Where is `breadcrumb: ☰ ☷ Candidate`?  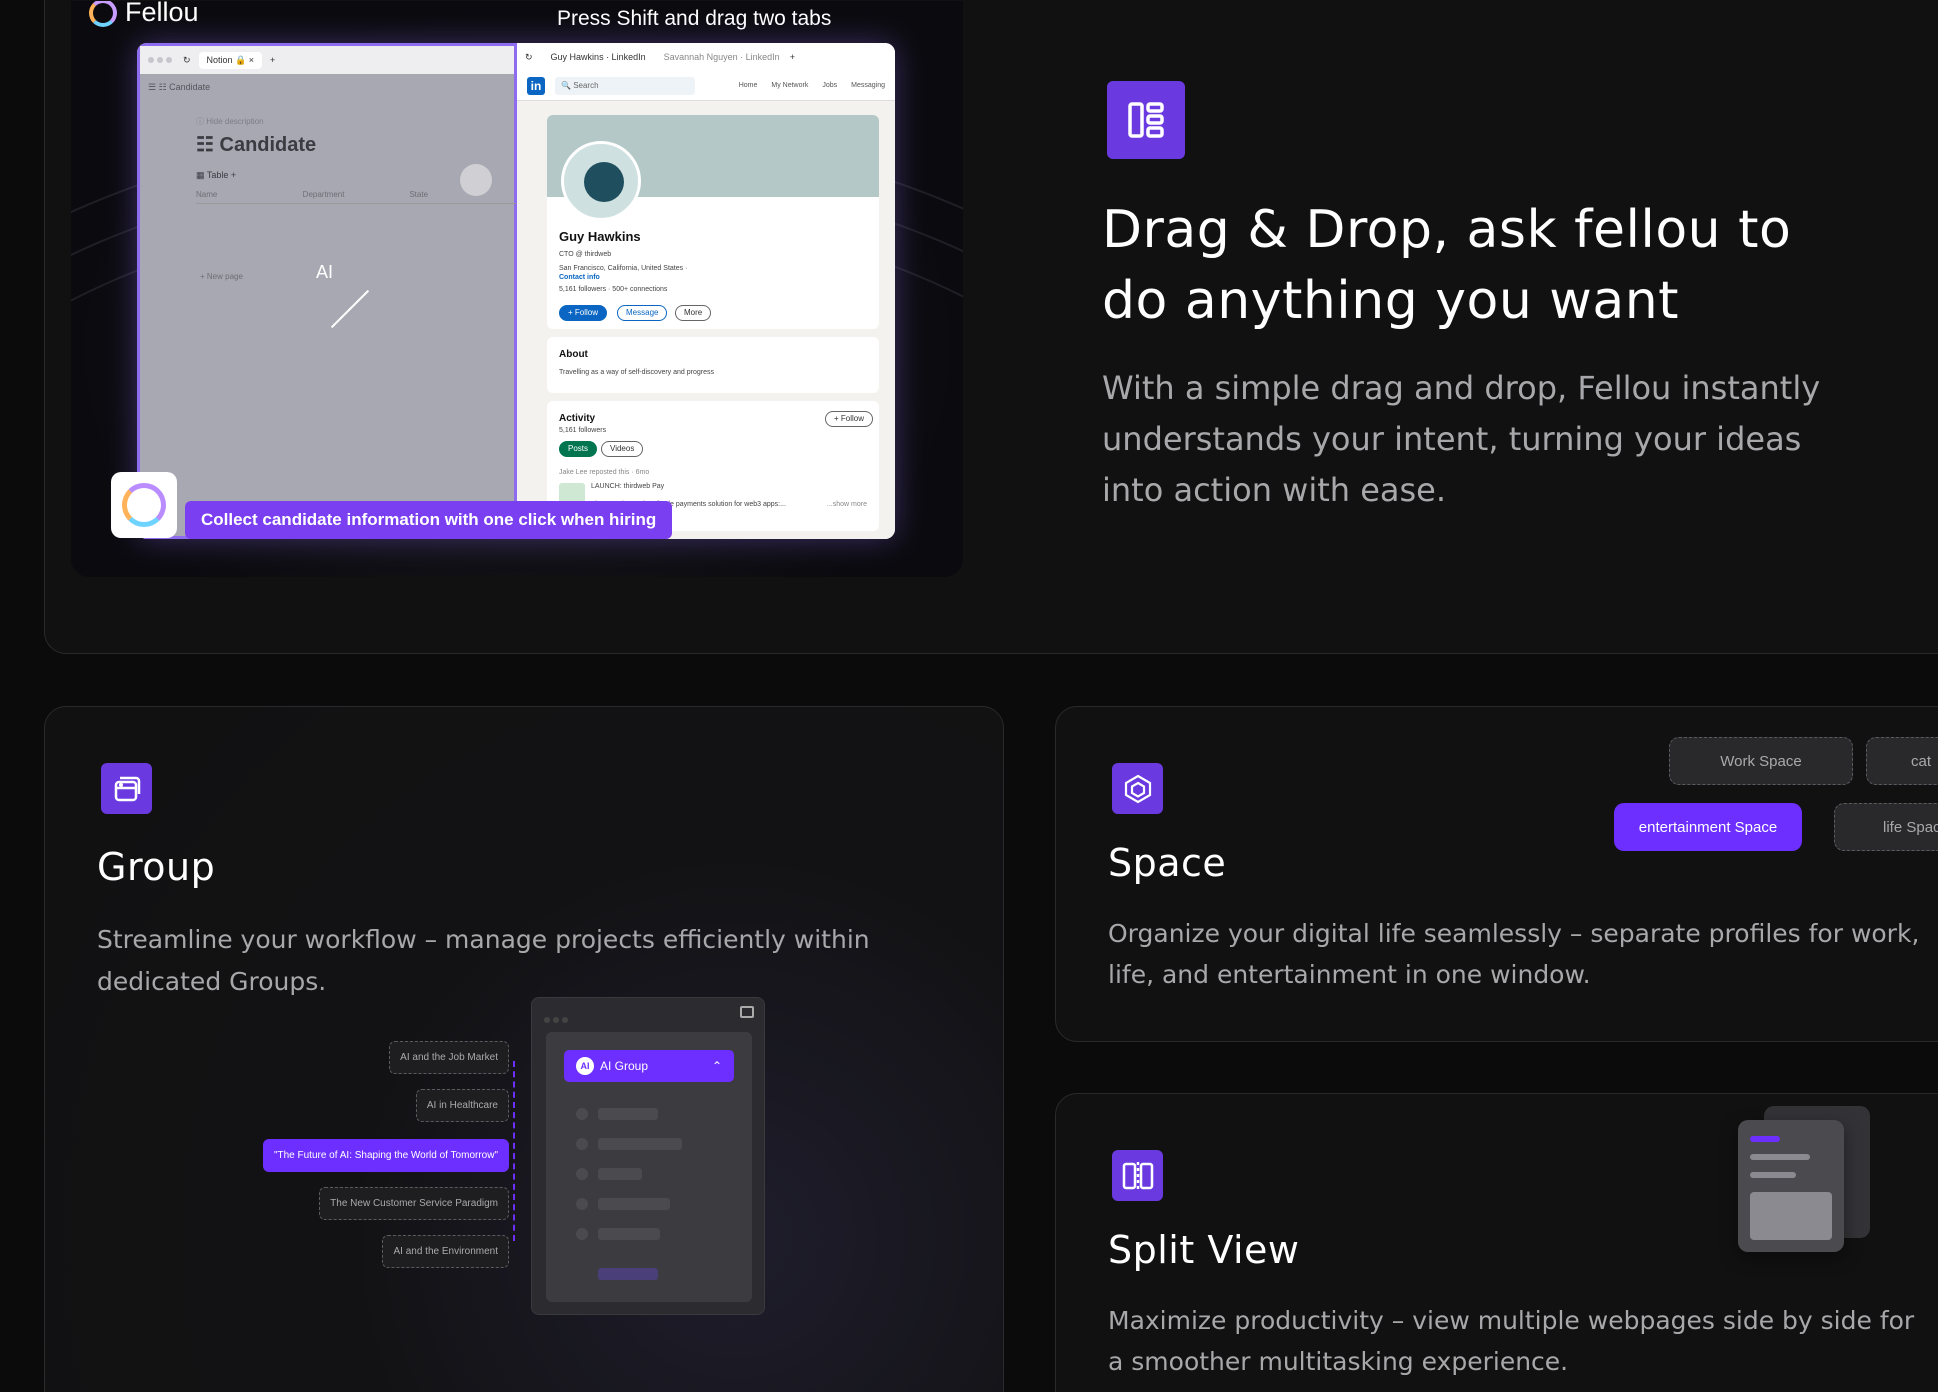
breadcrumb: ☰ ☷ Candidate is located at coordinates (179, 87).